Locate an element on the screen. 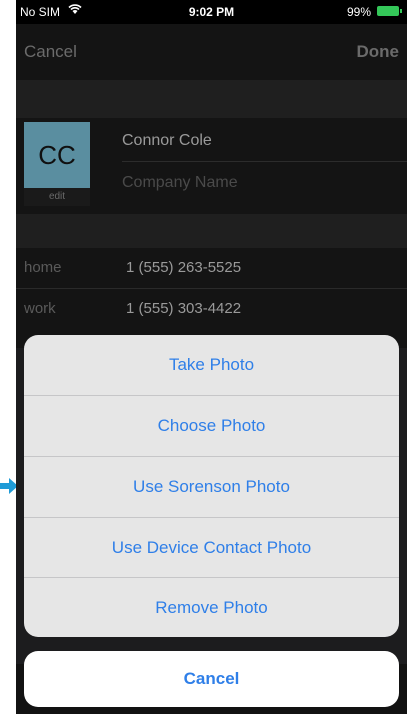 The height and width of the screenshot is (714, 407). phone-row-home: home 1 (555) 263-5525 is located at coordinates (211, 268).